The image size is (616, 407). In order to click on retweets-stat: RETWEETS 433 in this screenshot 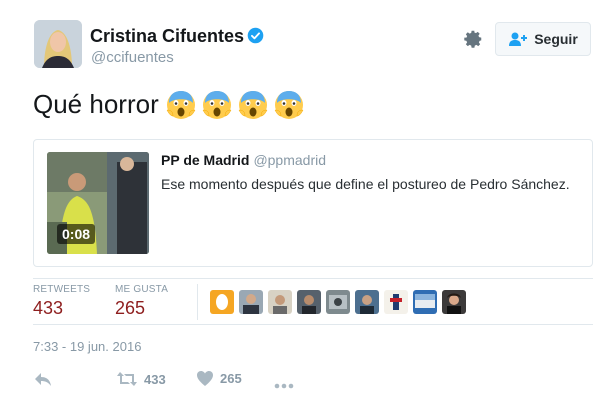, I will do `click(61, 301)`.